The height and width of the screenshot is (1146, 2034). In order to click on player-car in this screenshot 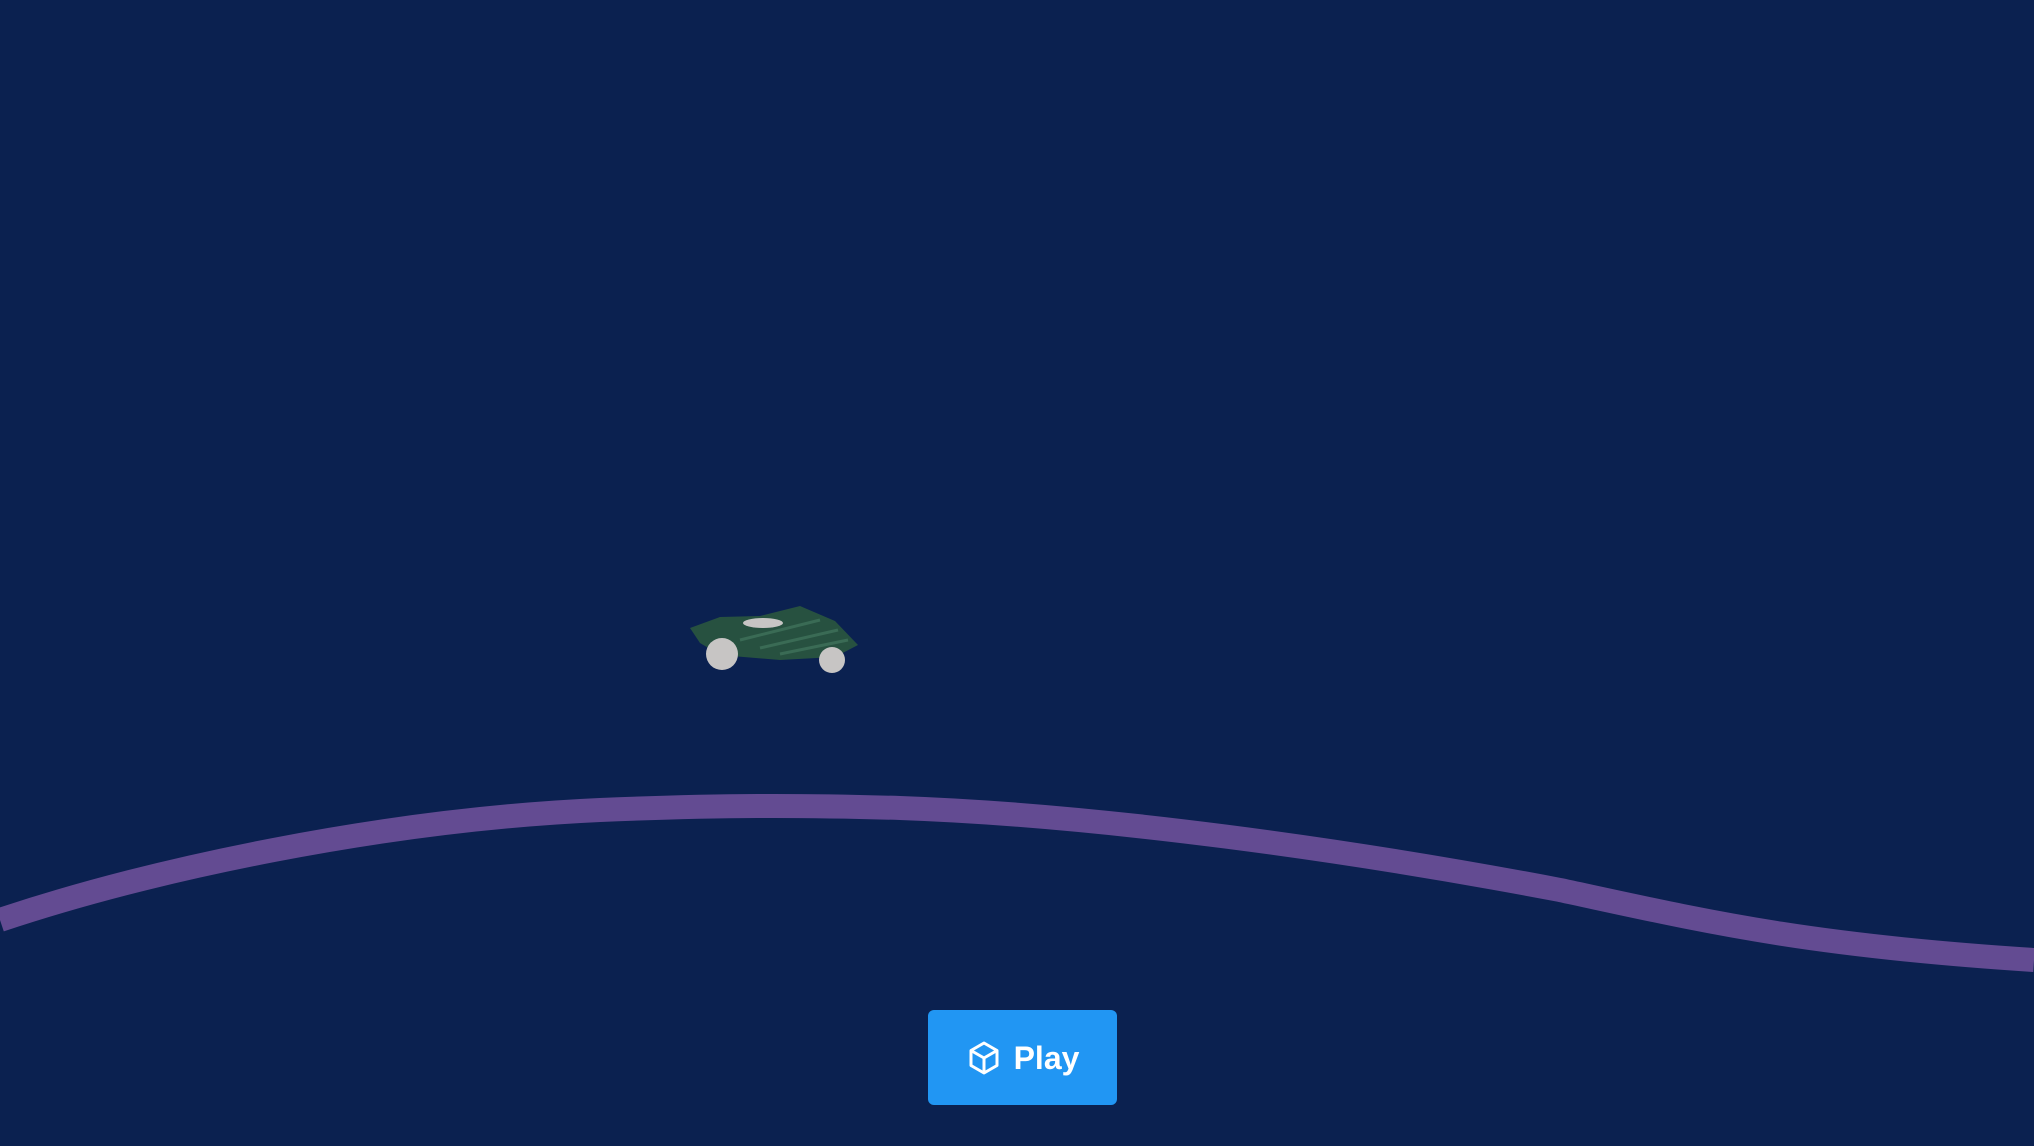, I will do `click(774, 639)`.